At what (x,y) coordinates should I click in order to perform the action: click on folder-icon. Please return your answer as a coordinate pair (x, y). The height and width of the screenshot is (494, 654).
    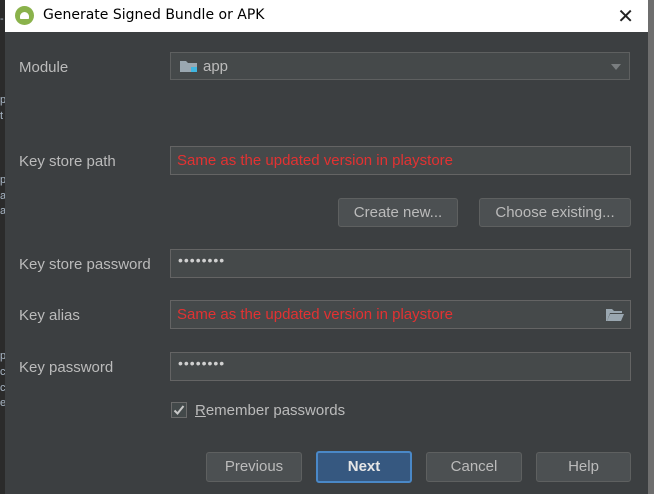
    Looking at the image, I should click on (188, 66).